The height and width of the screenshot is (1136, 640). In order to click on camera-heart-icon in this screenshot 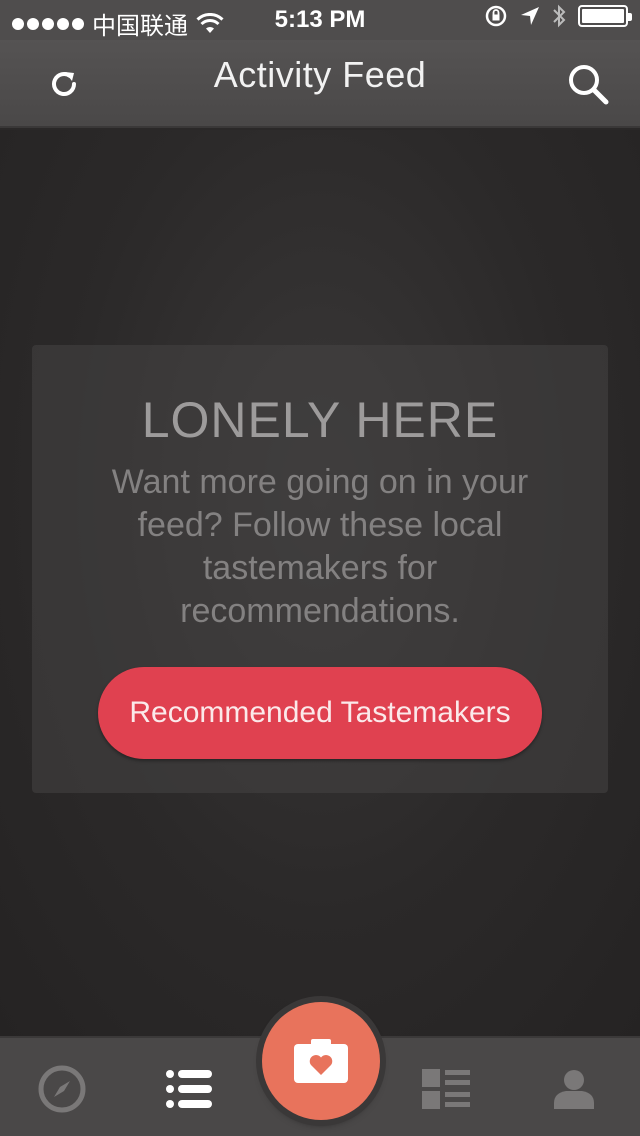, I will do `click(321, 1061)`.